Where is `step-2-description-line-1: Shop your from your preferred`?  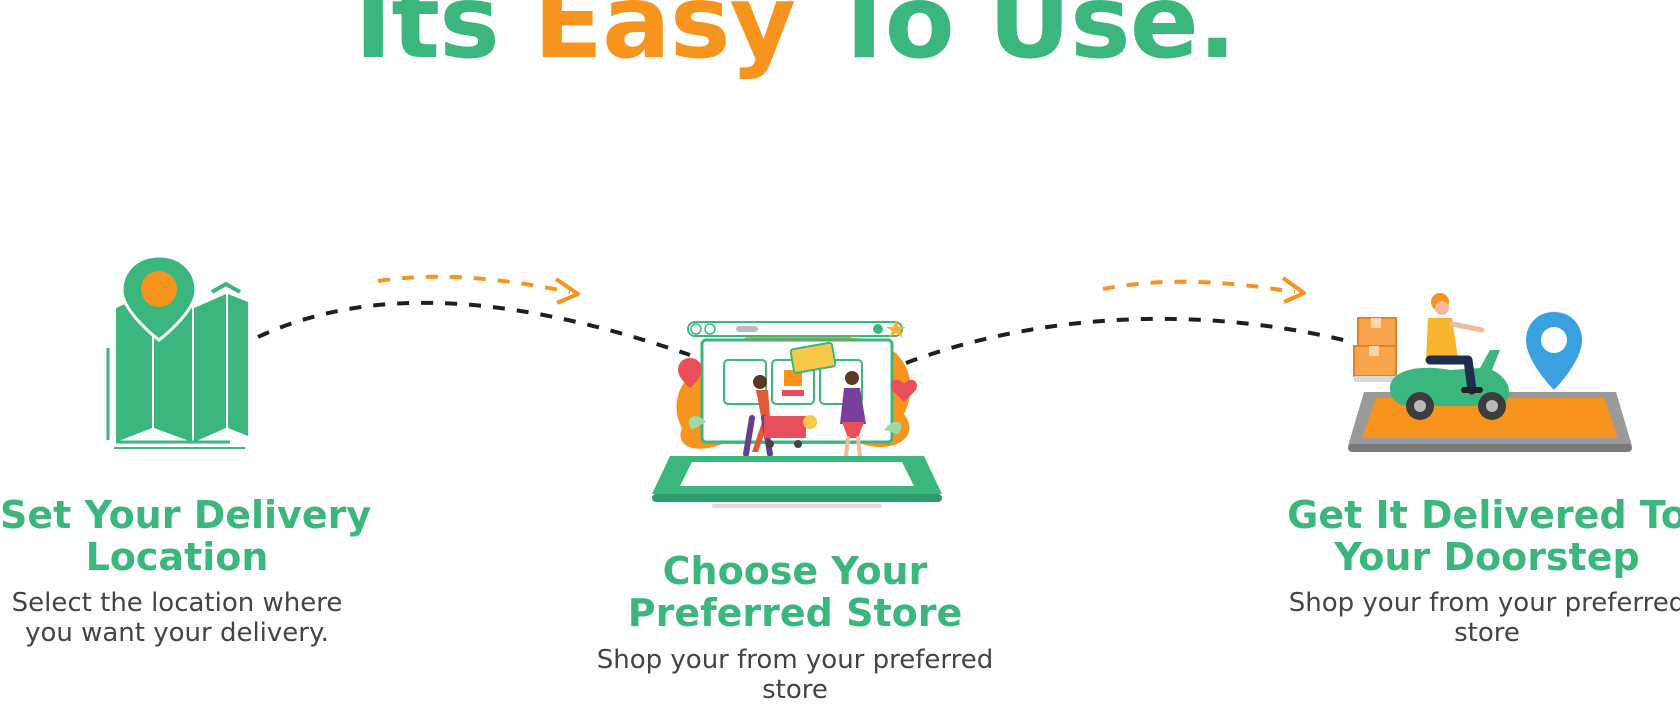 step-2-description-line-1: Shop your from your preferred is located at coordinates (795, 660).